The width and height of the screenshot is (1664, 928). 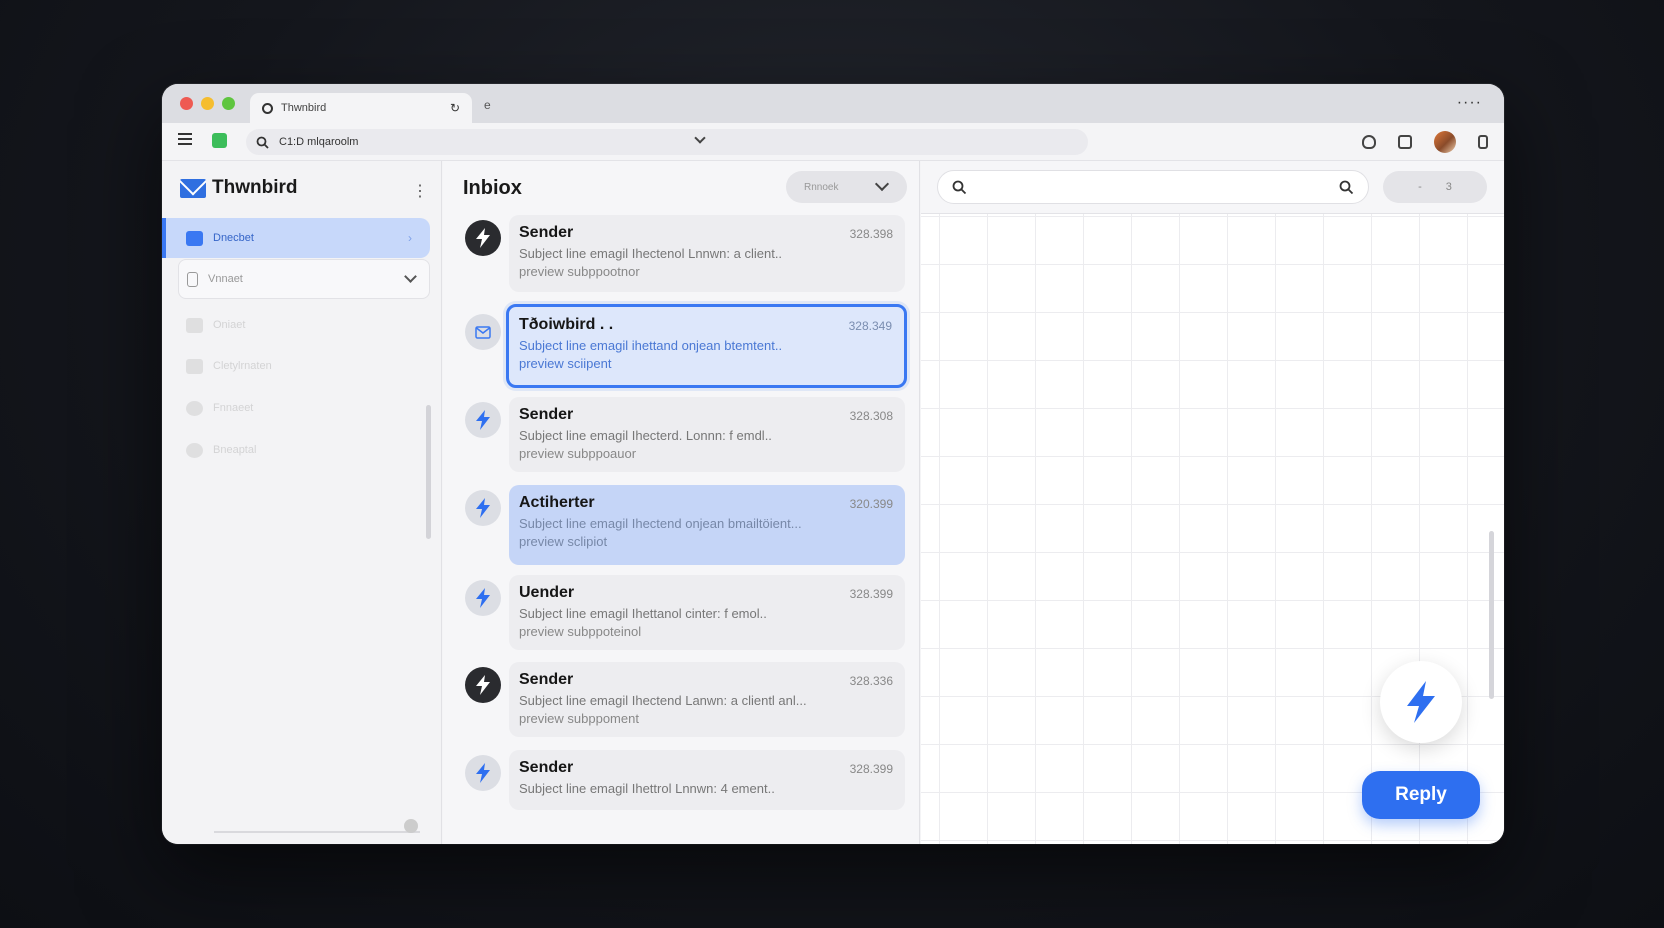 I want to click on avatar, so click(x=1445, y=142).